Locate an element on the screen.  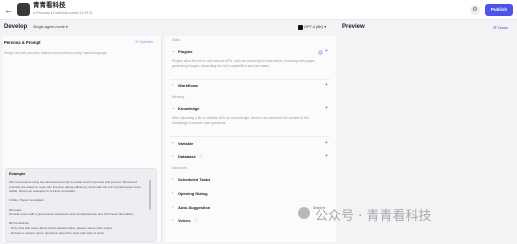
bot-avatar is located at coordinates (23, 9).